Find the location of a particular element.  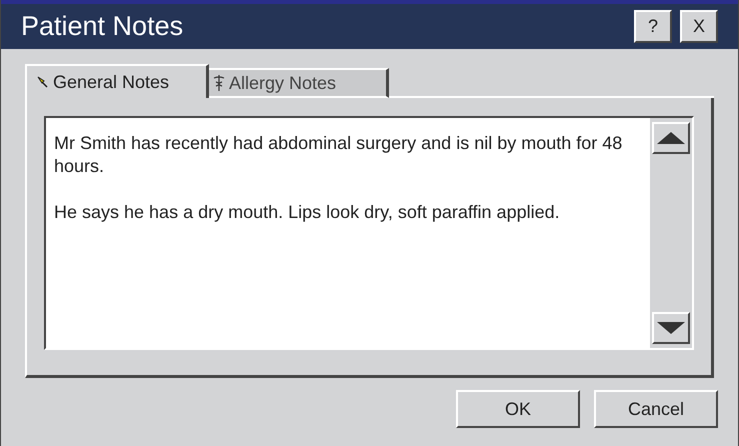

caduceus-icon is located at coordinates (219, 83).